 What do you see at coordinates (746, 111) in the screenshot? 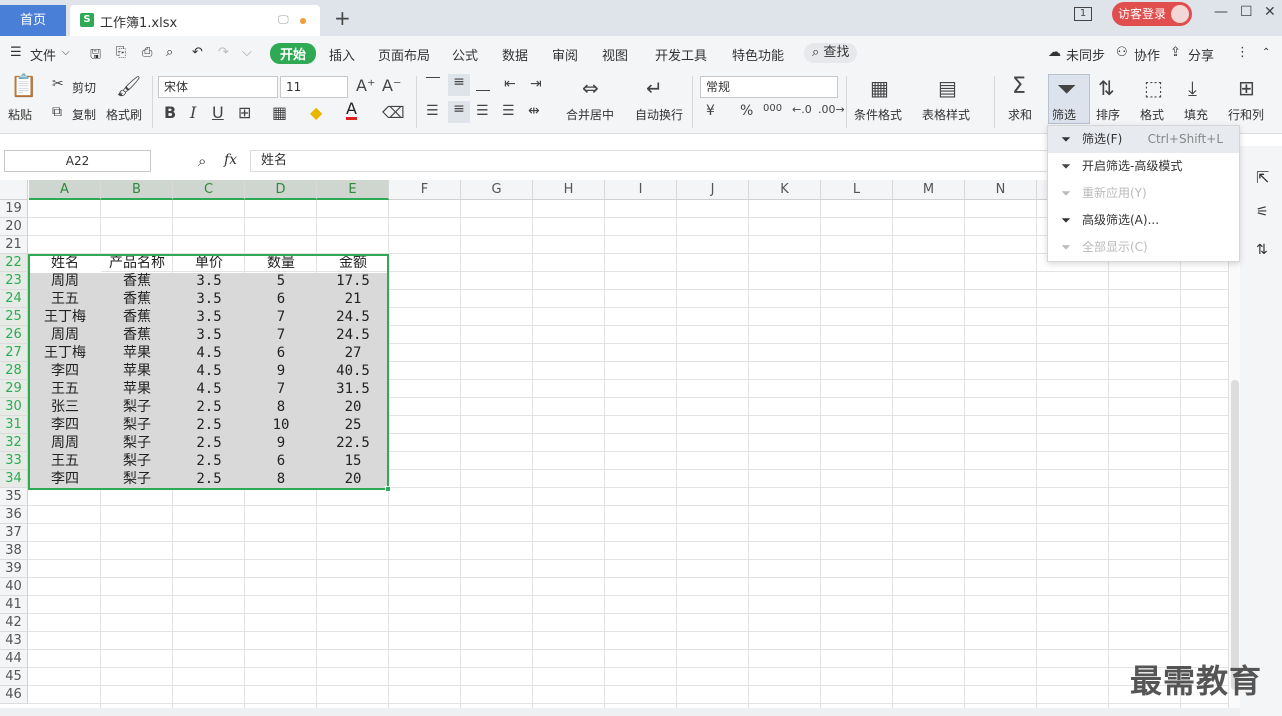
I see `percent-button: %` at bounding box center [746, 111].